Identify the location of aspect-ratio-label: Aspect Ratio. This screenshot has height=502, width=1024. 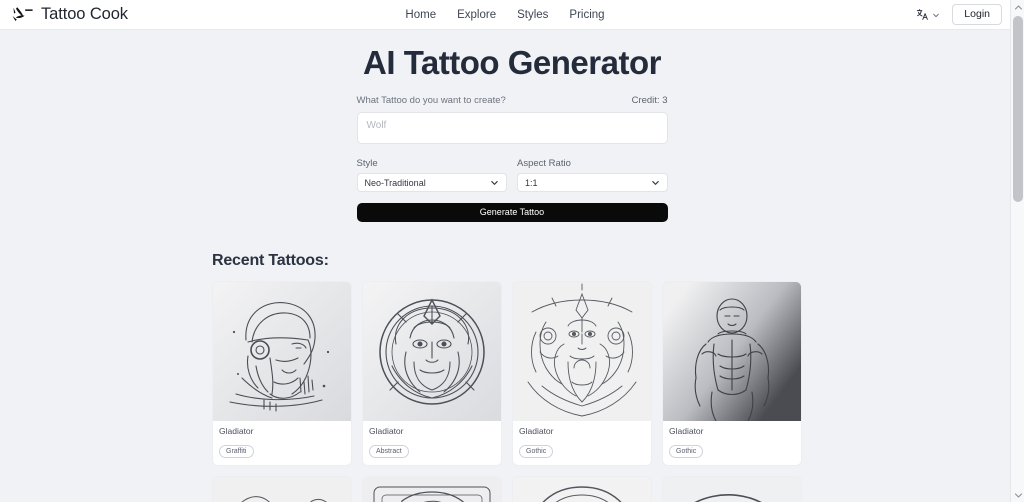
(544, 163).